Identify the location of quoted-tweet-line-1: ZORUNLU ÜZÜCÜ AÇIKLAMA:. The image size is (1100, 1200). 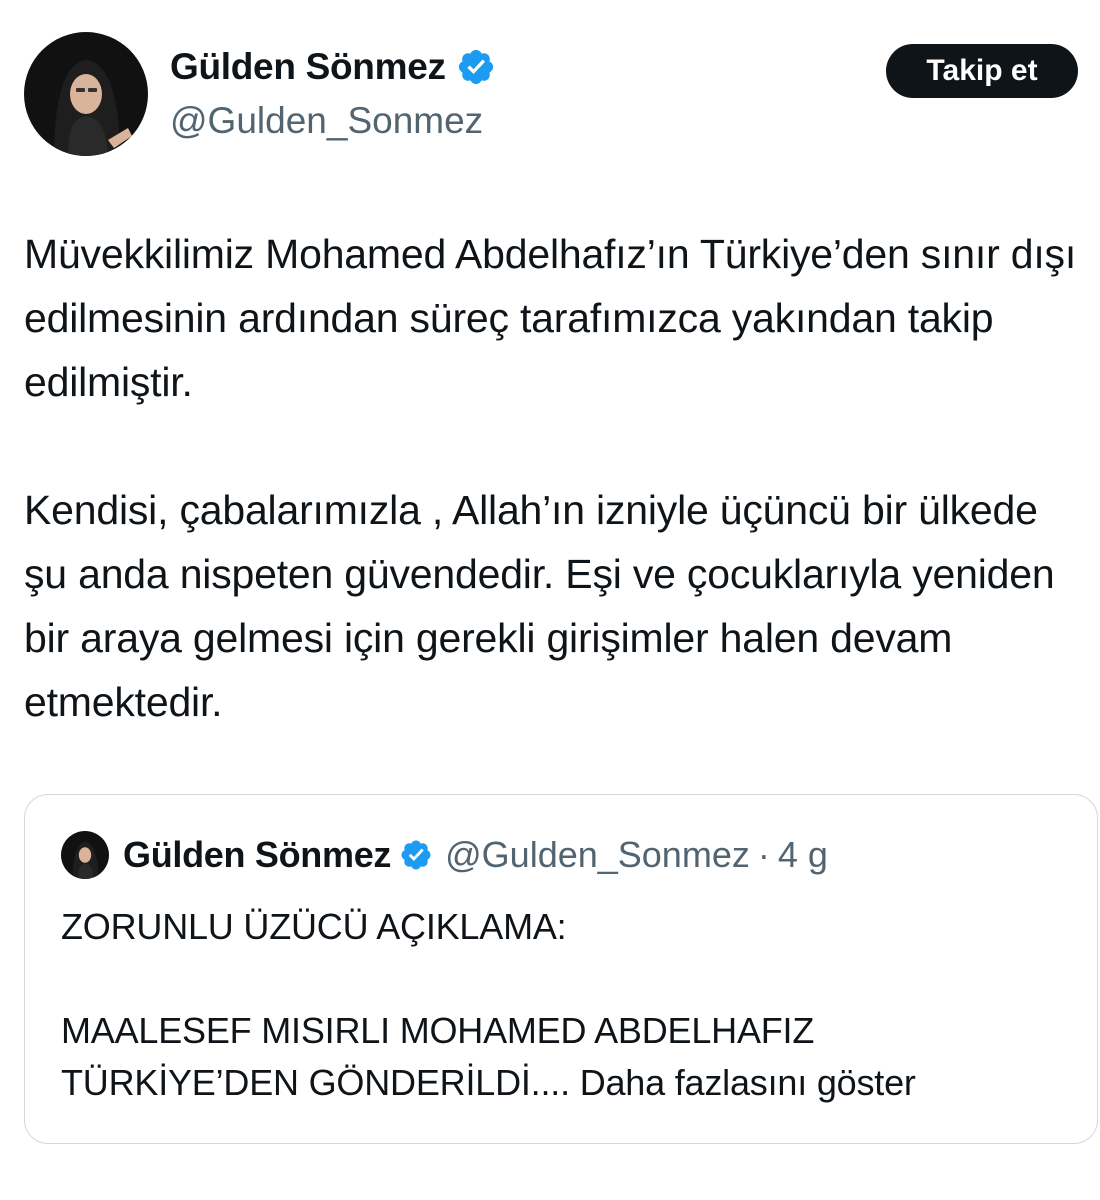
(314, 926).